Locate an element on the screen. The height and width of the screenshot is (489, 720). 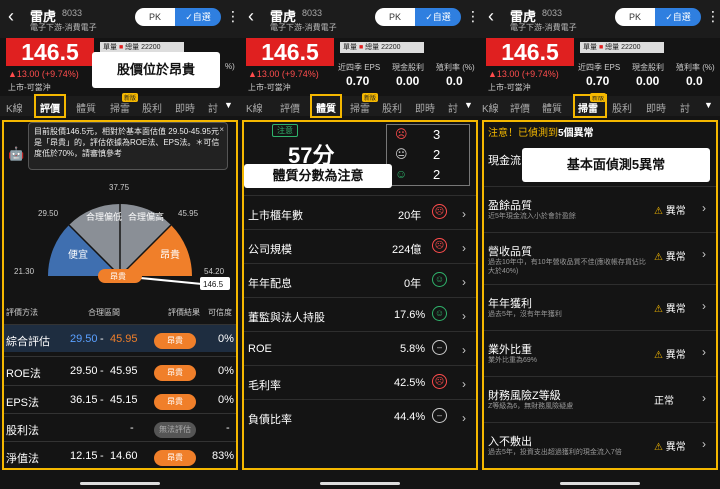
anomaly-row-zscore: 財務風險Z等級 Z等級為6，無財務風險疑慮 正常 › is located at coordinates (600, 399).